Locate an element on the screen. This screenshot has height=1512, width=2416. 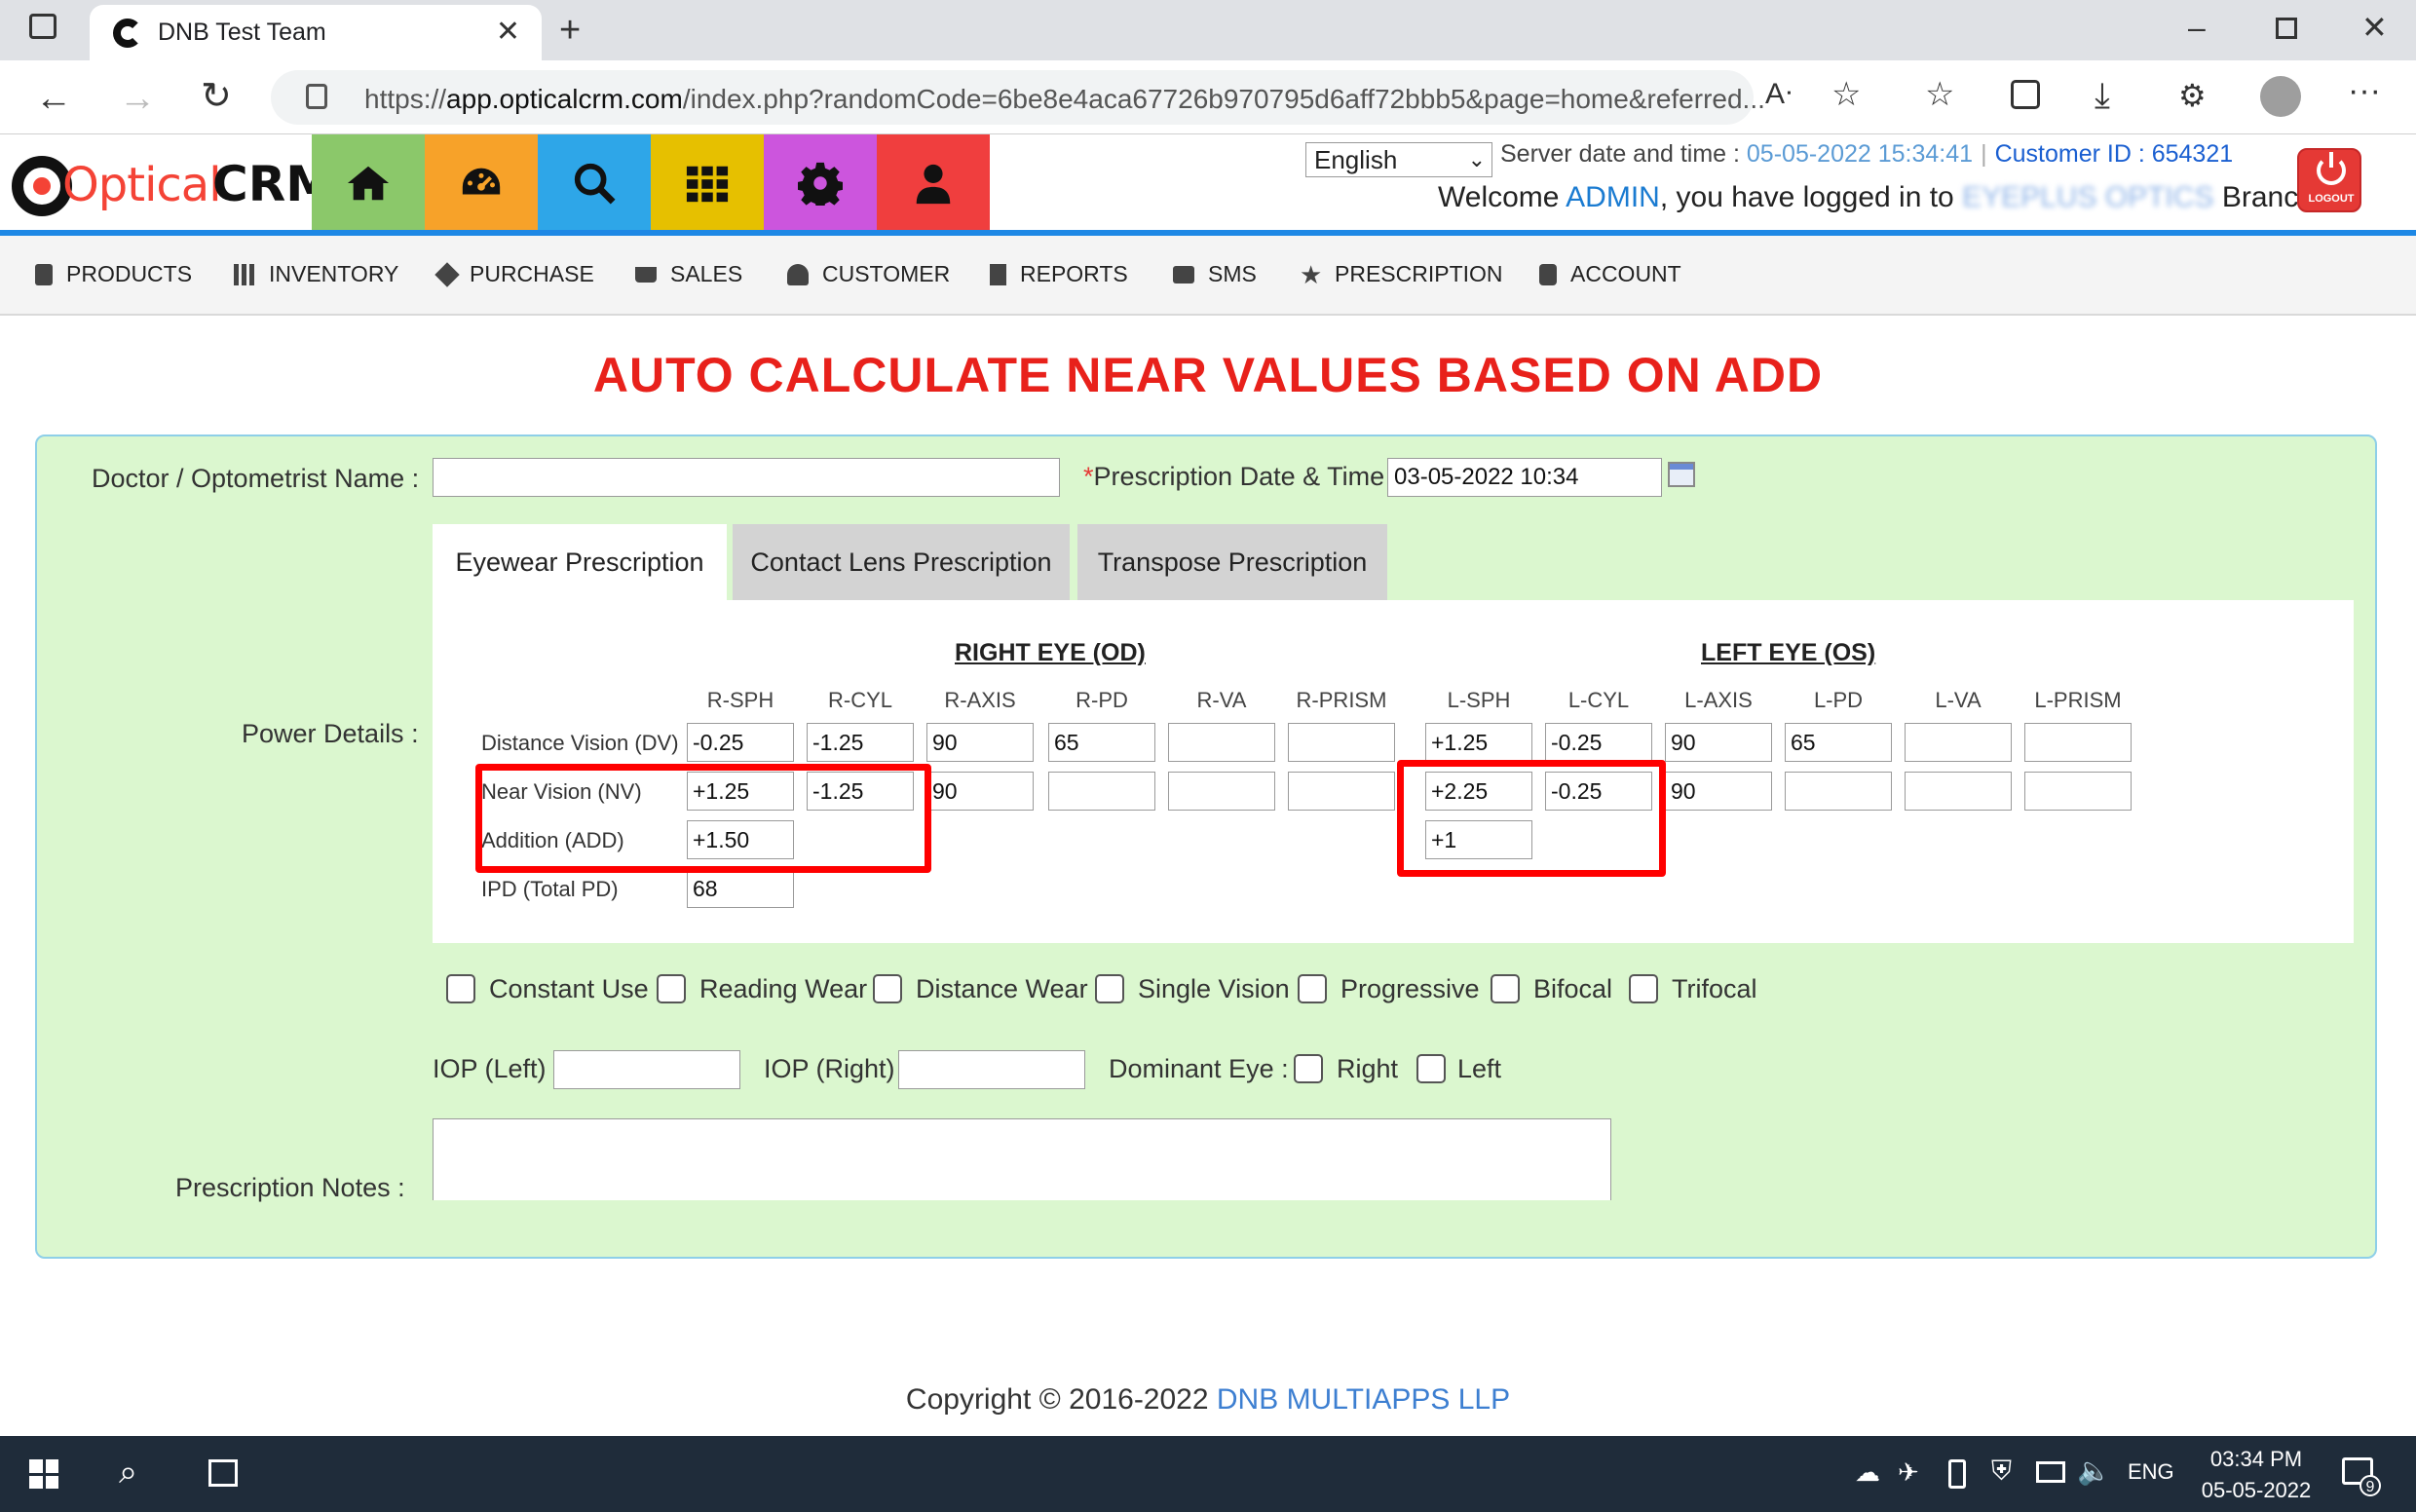
checkbox-reading-wear is located at coordinates (671, 989).